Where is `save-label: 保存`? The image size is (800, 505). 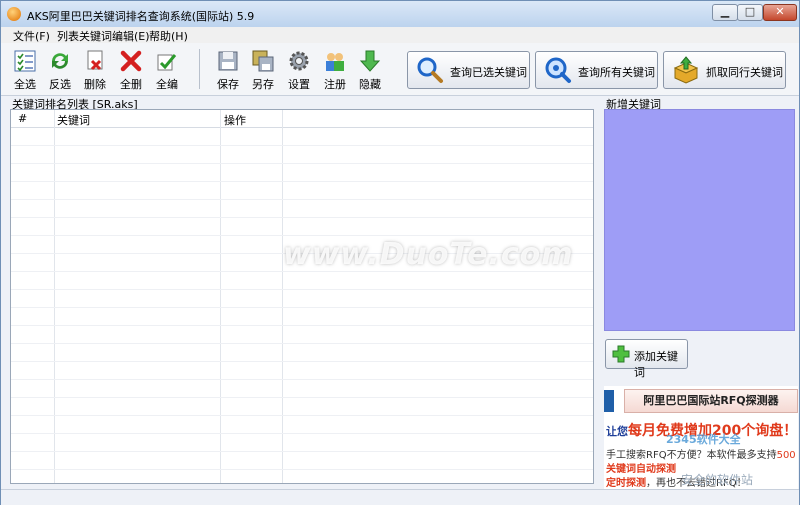
save-label: 保存 is located at coordinates (228, 84).